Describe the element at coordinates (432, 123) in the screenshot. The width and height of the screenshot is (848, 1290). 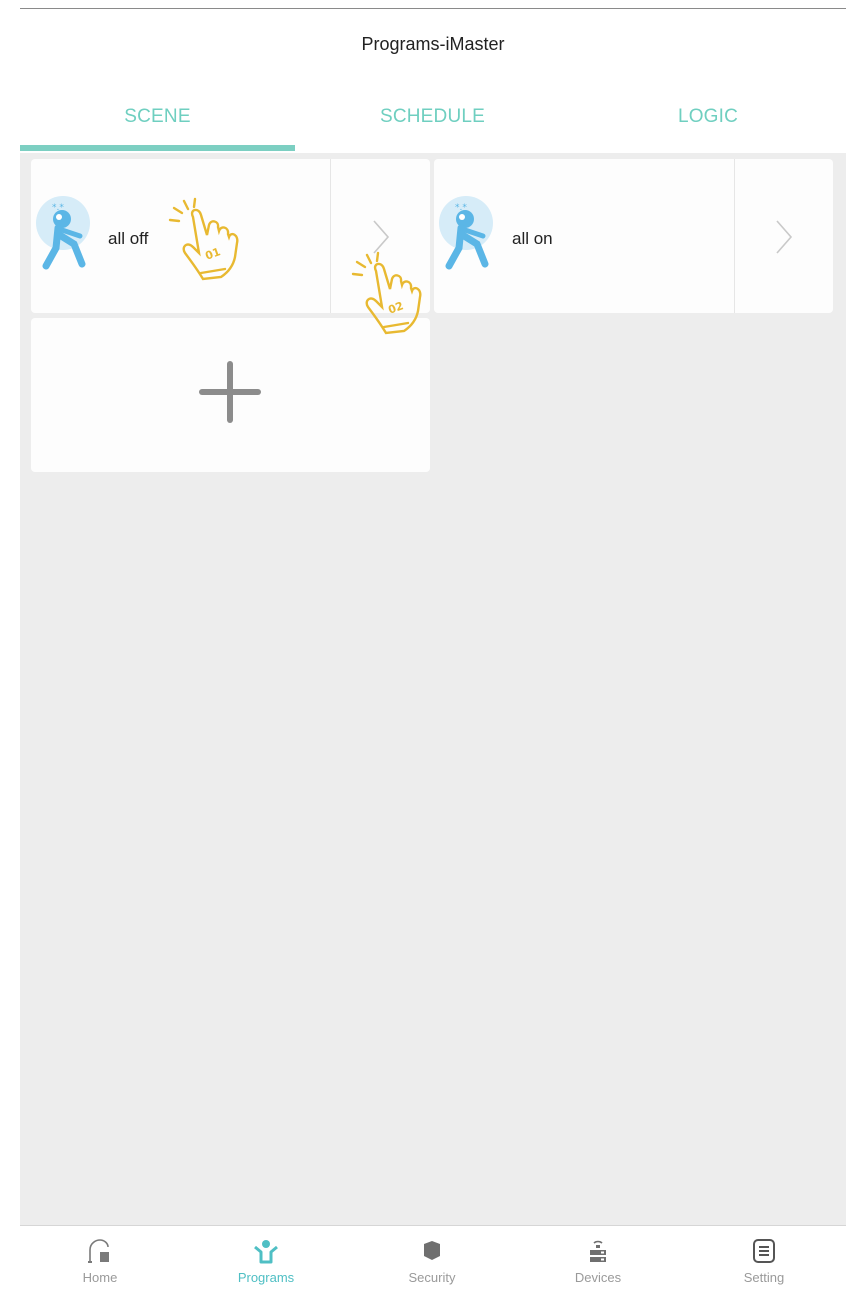
I see `tab-schedule: SCHEDULE` at that location.